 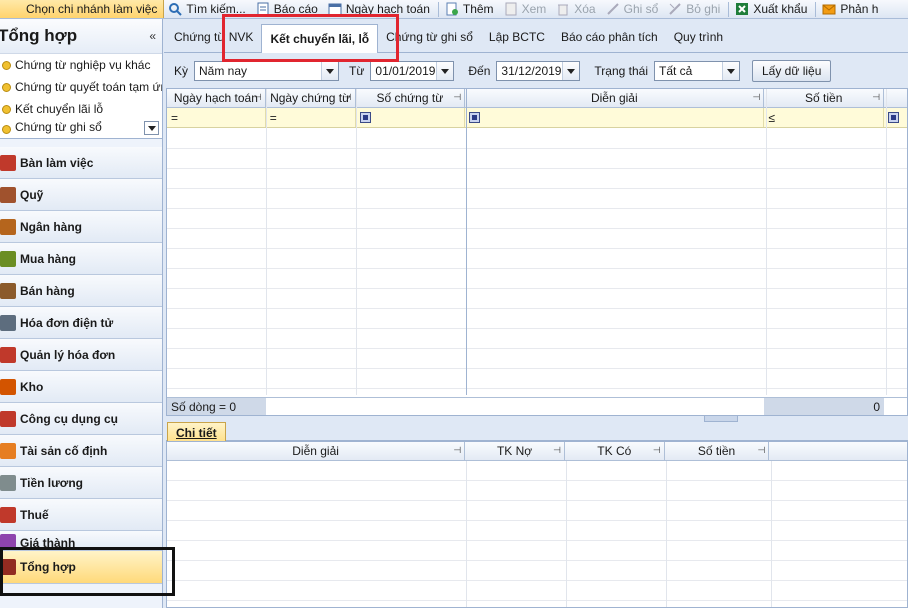 What do you see at coordinates (81, 227) in the screenshot?
I see `module-bank: Ngân hàng` at bounding box center [81, 227].